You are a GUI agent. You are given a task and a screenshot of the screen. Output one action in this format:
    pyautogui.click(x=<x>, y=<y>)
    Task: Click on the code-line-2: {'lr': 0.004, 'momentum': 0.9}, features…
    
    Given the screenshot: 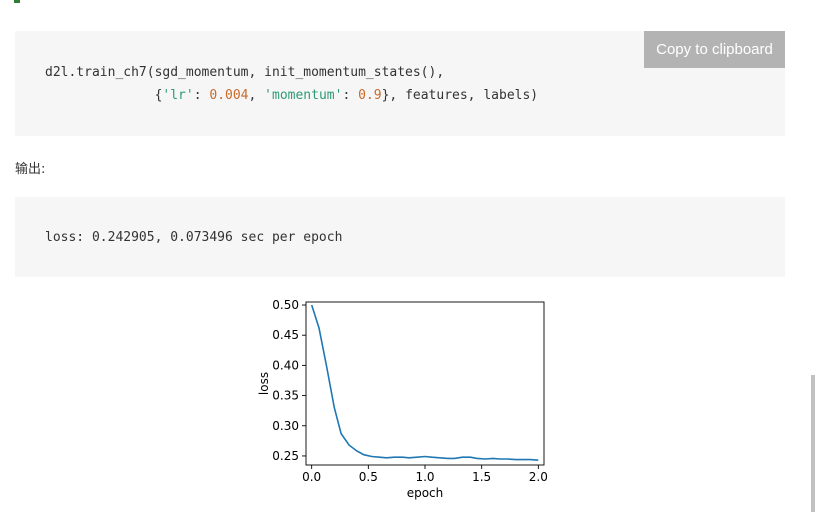 What is the action you would take?
    pyautogui.click(x=292, y=96)
    